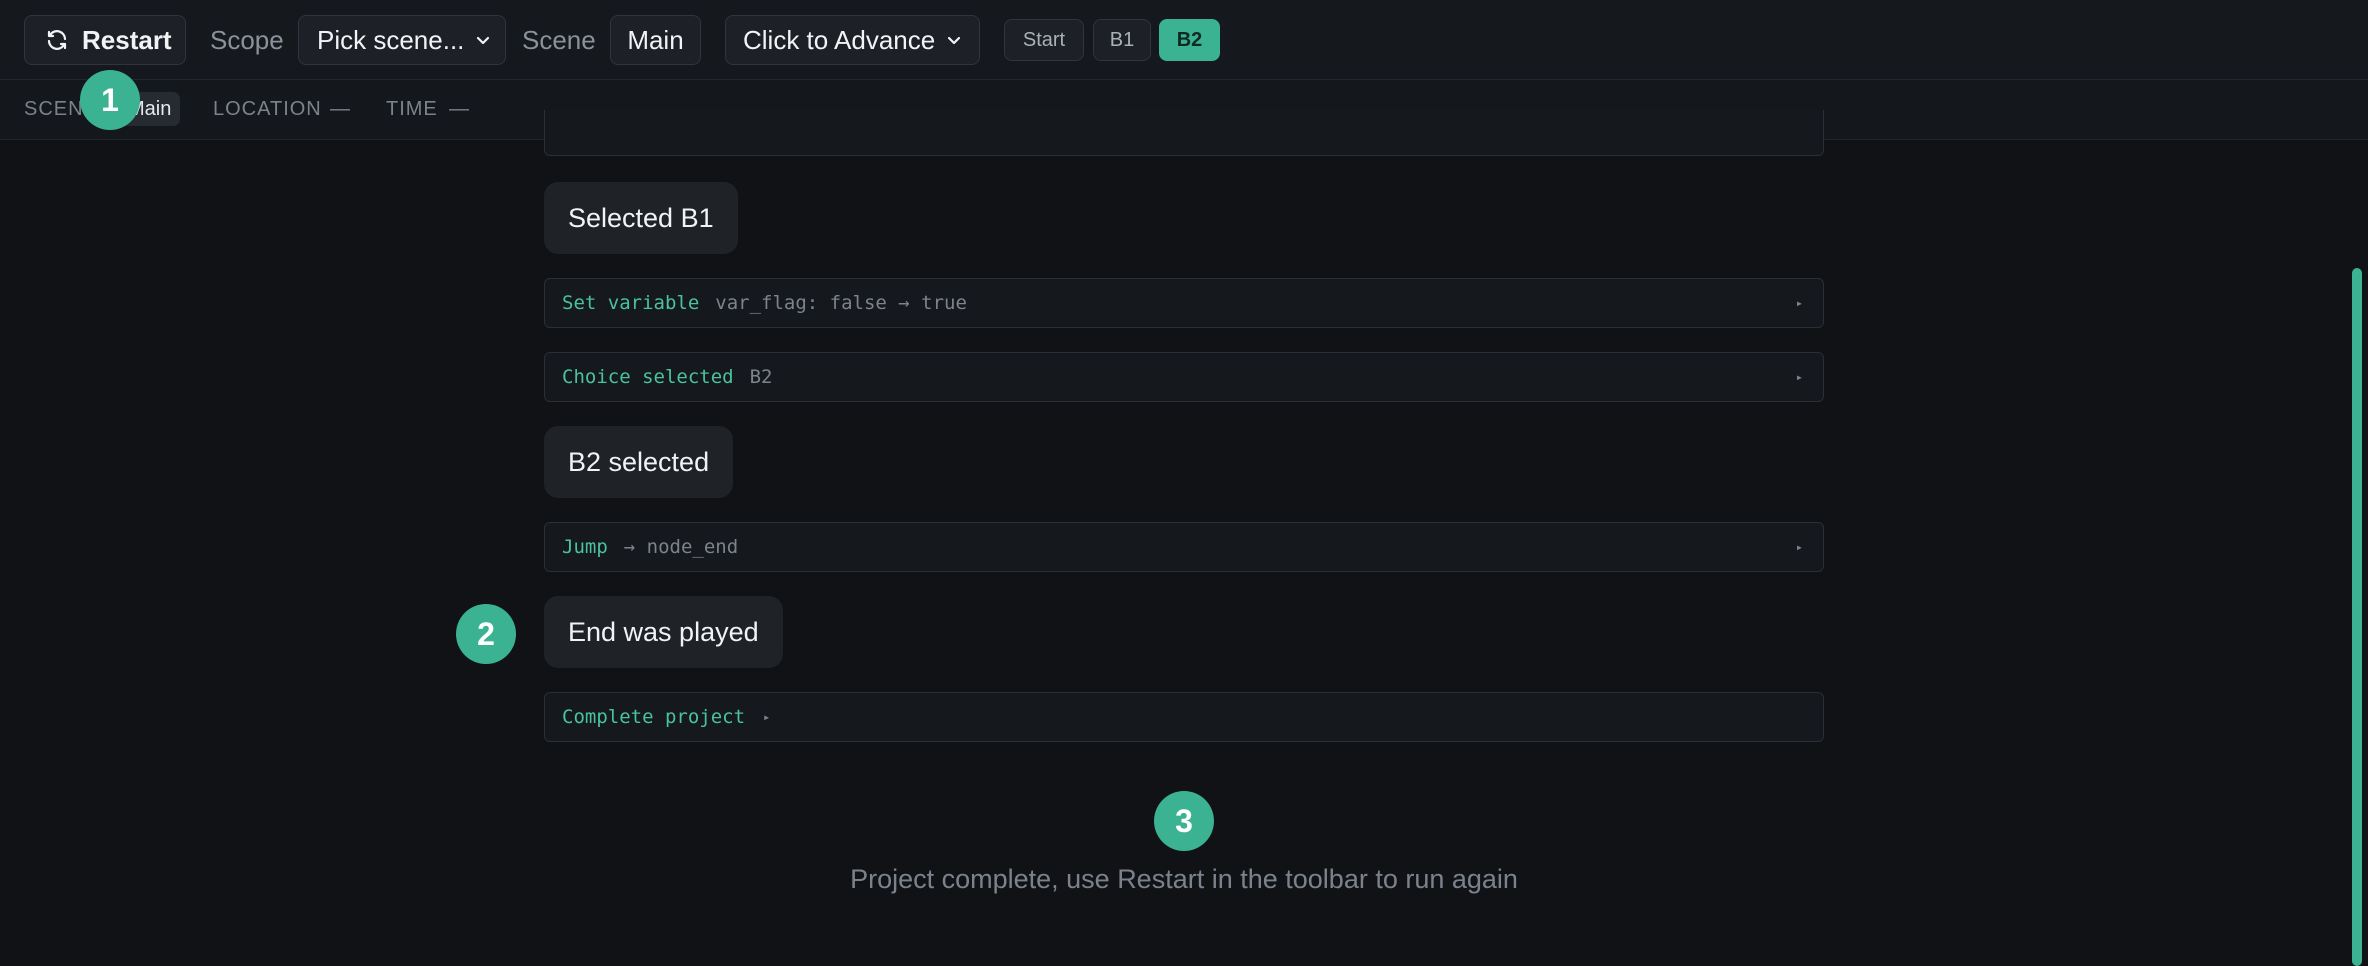  What do you see at coordinates (681, 547) in the screenshot?
I see `event-detail: → node_end` at bounding box center [681, 547].